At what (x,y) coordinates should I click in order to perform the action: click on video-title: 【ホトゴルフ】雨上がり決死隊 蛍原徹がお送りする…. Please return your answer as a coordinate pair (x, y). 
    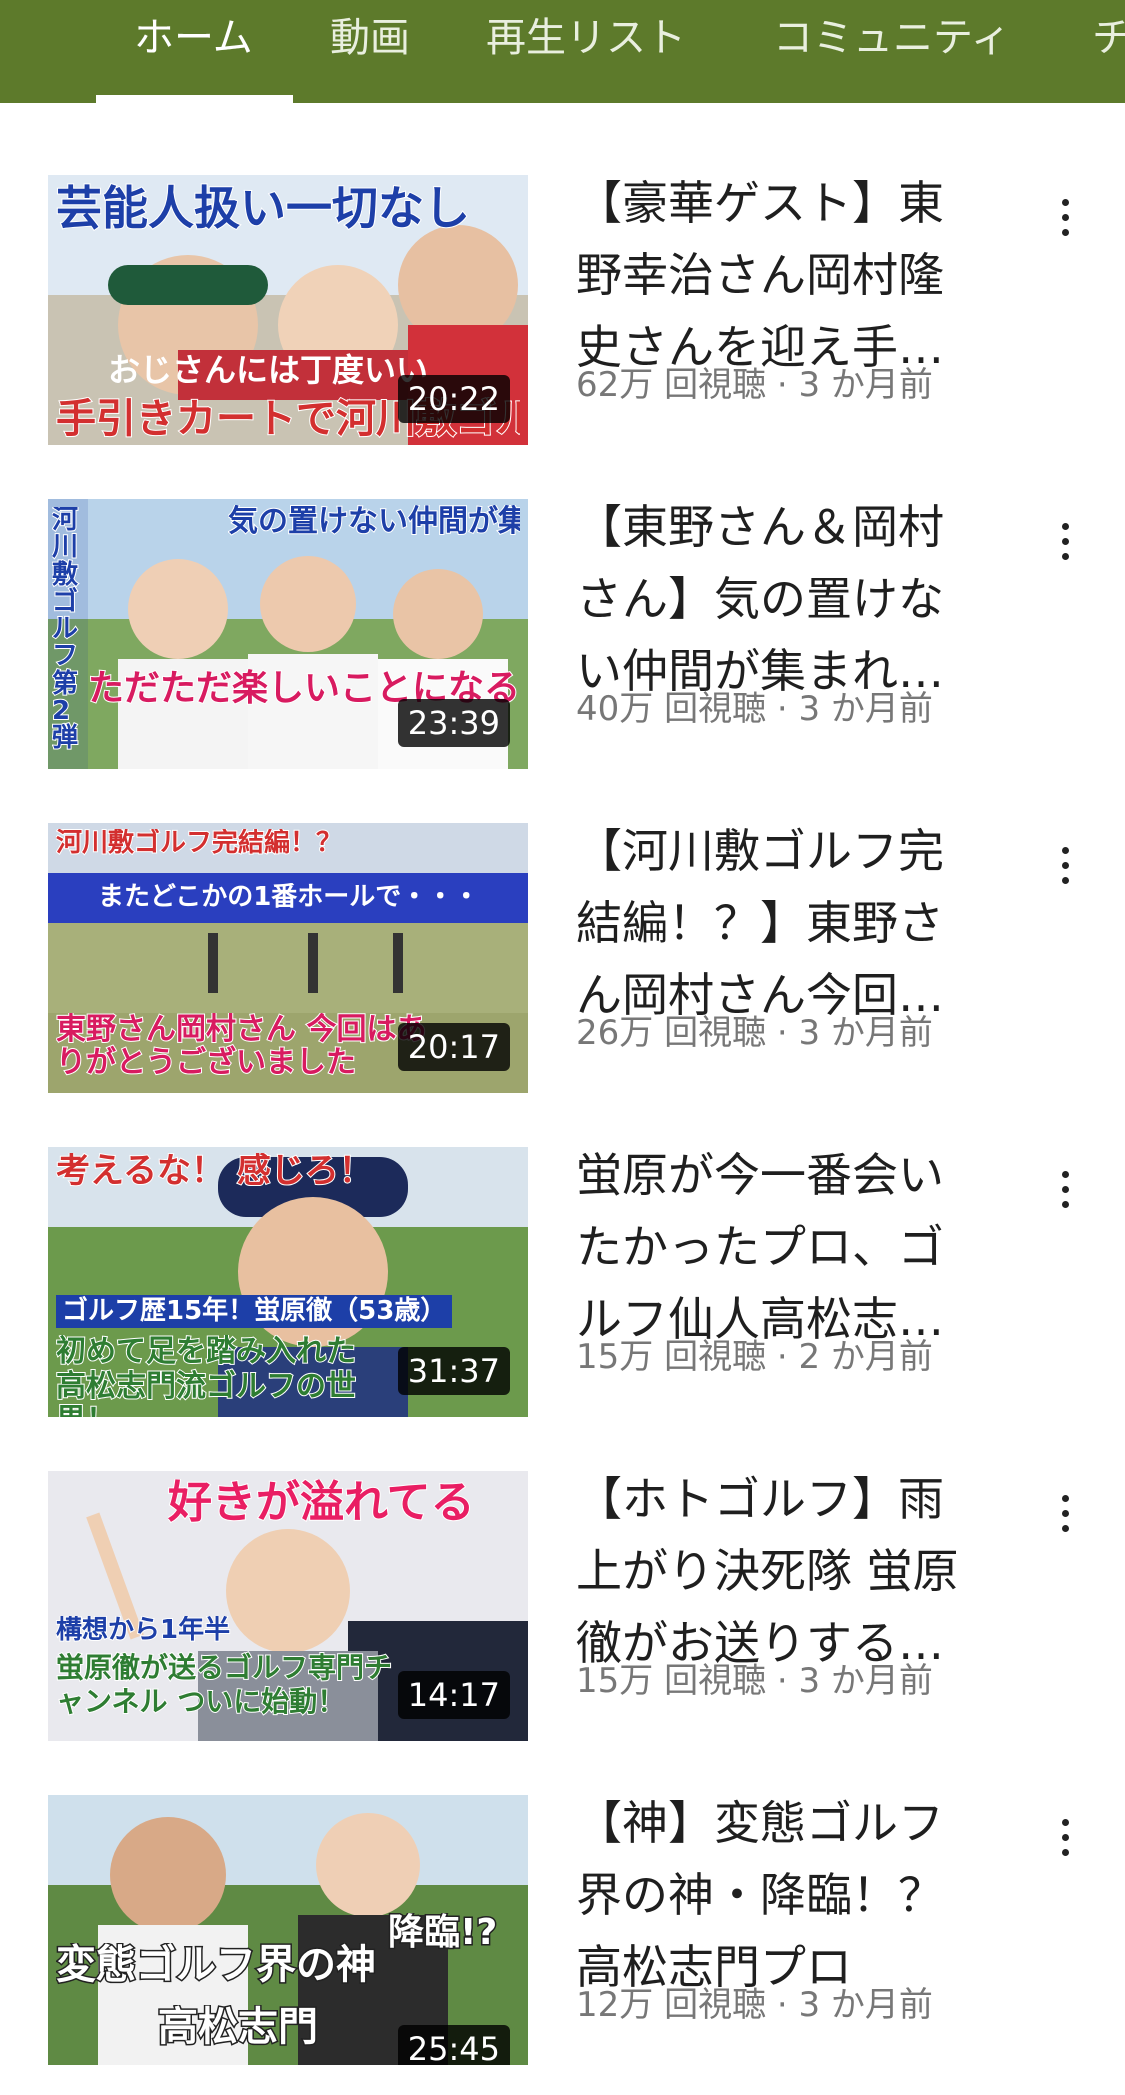
    Looking at the image, I should click on (776, 1571).